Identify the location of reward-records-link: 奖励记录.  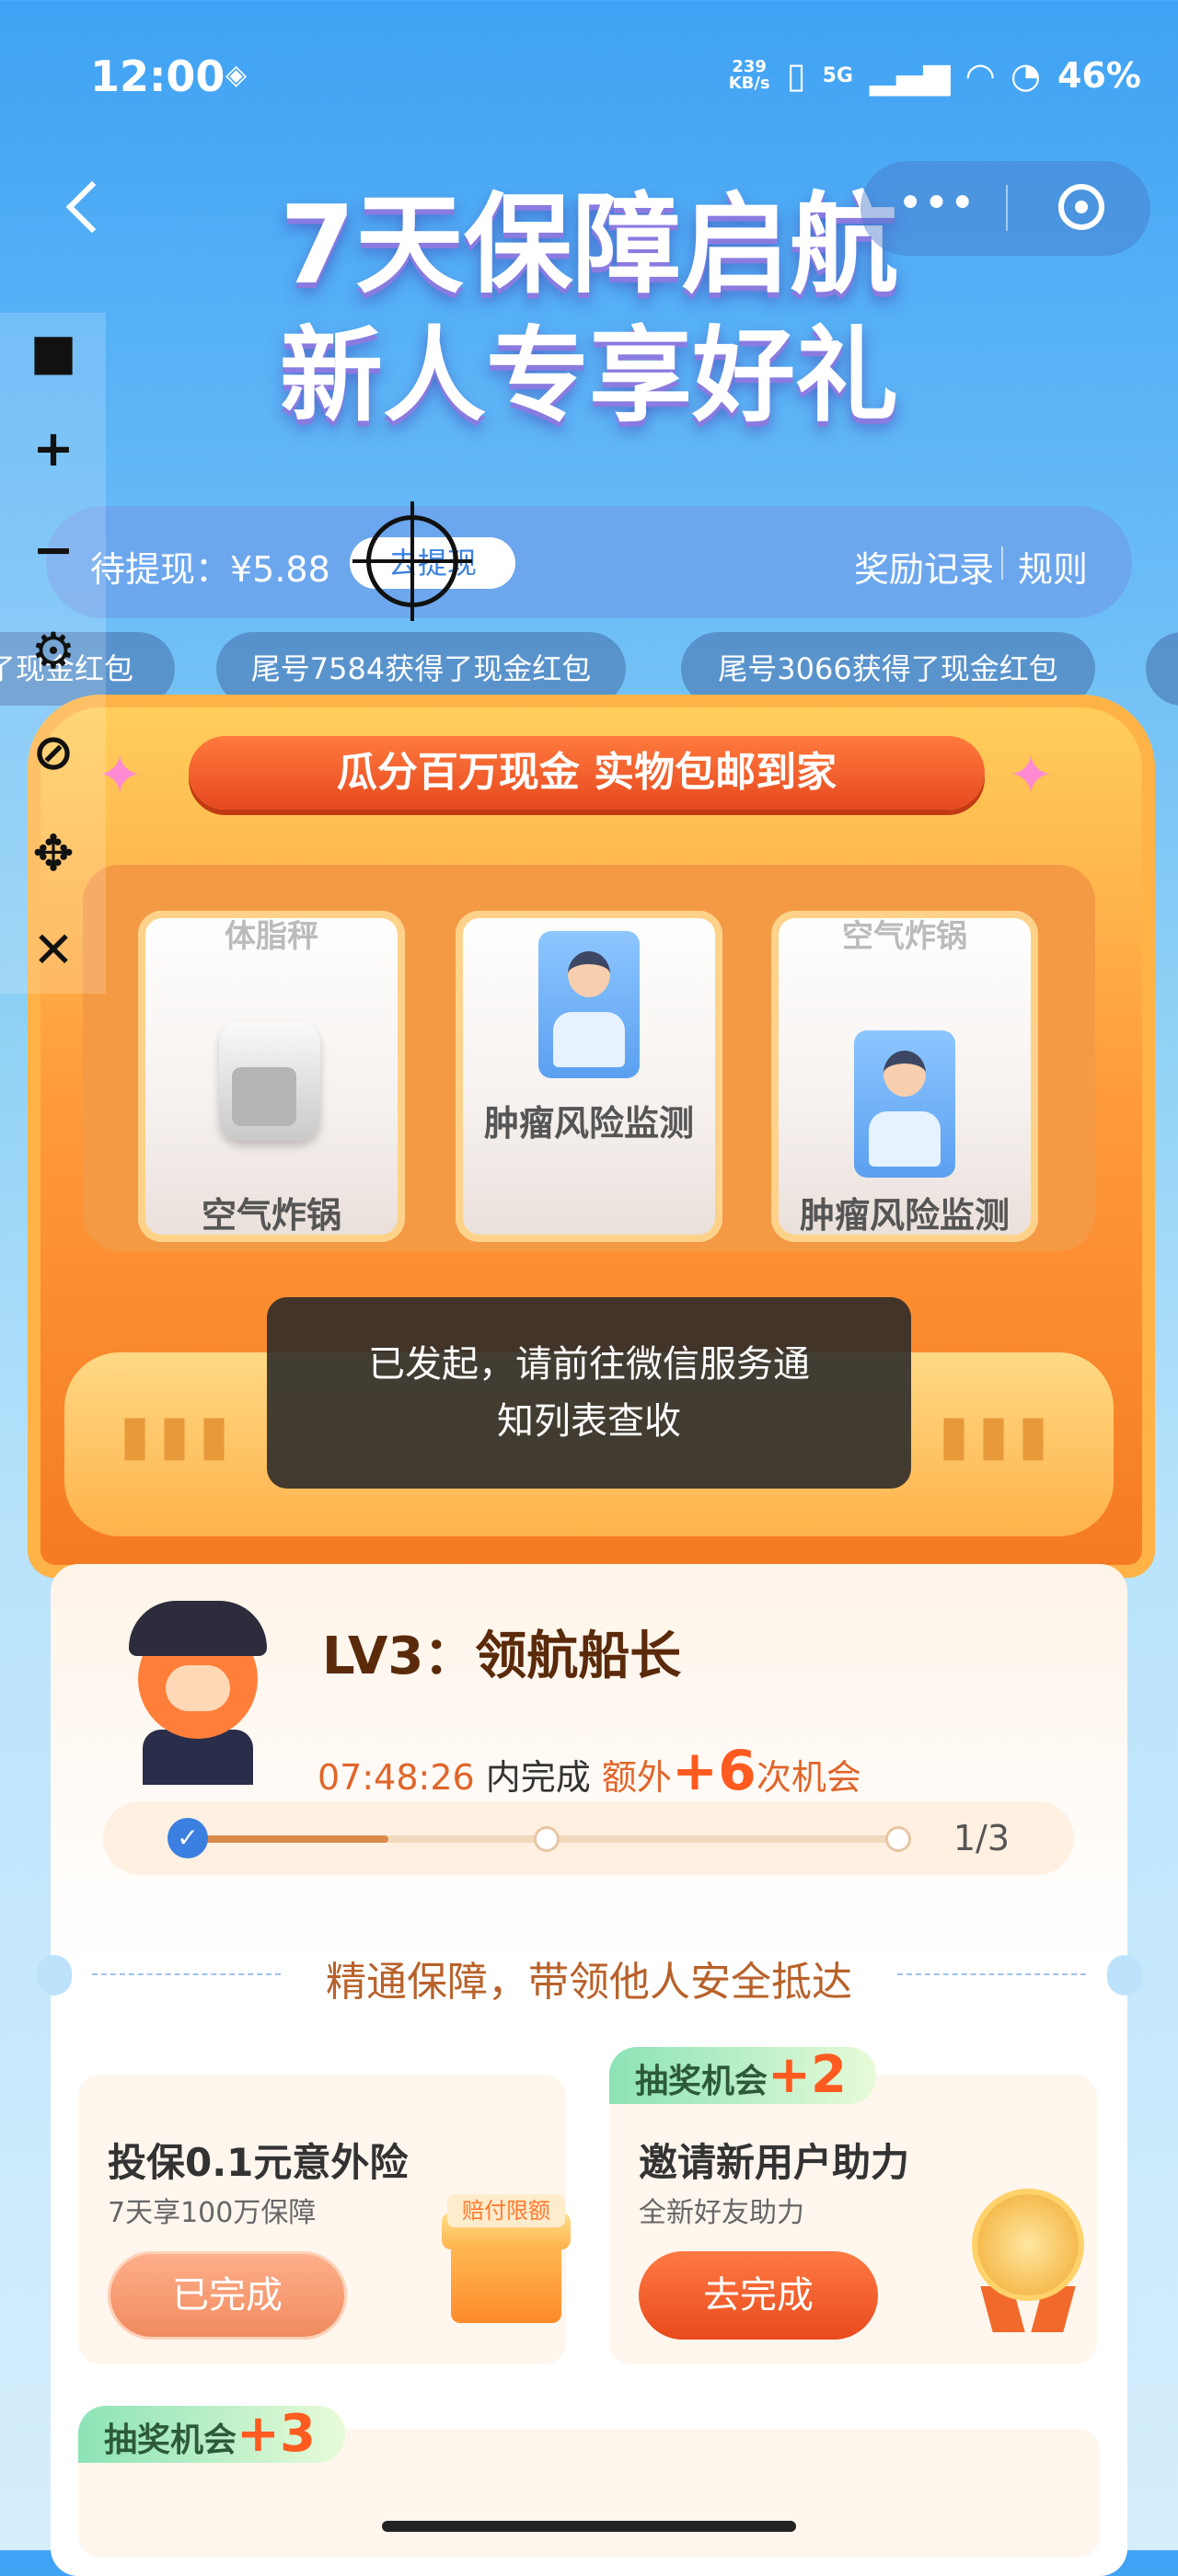
(924, 566).